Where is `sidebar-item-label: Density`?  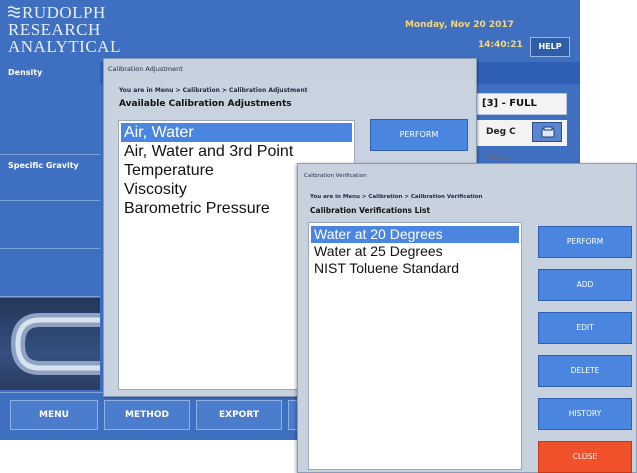 sidebar-item-label: Density is located at coordinates (25, 72).